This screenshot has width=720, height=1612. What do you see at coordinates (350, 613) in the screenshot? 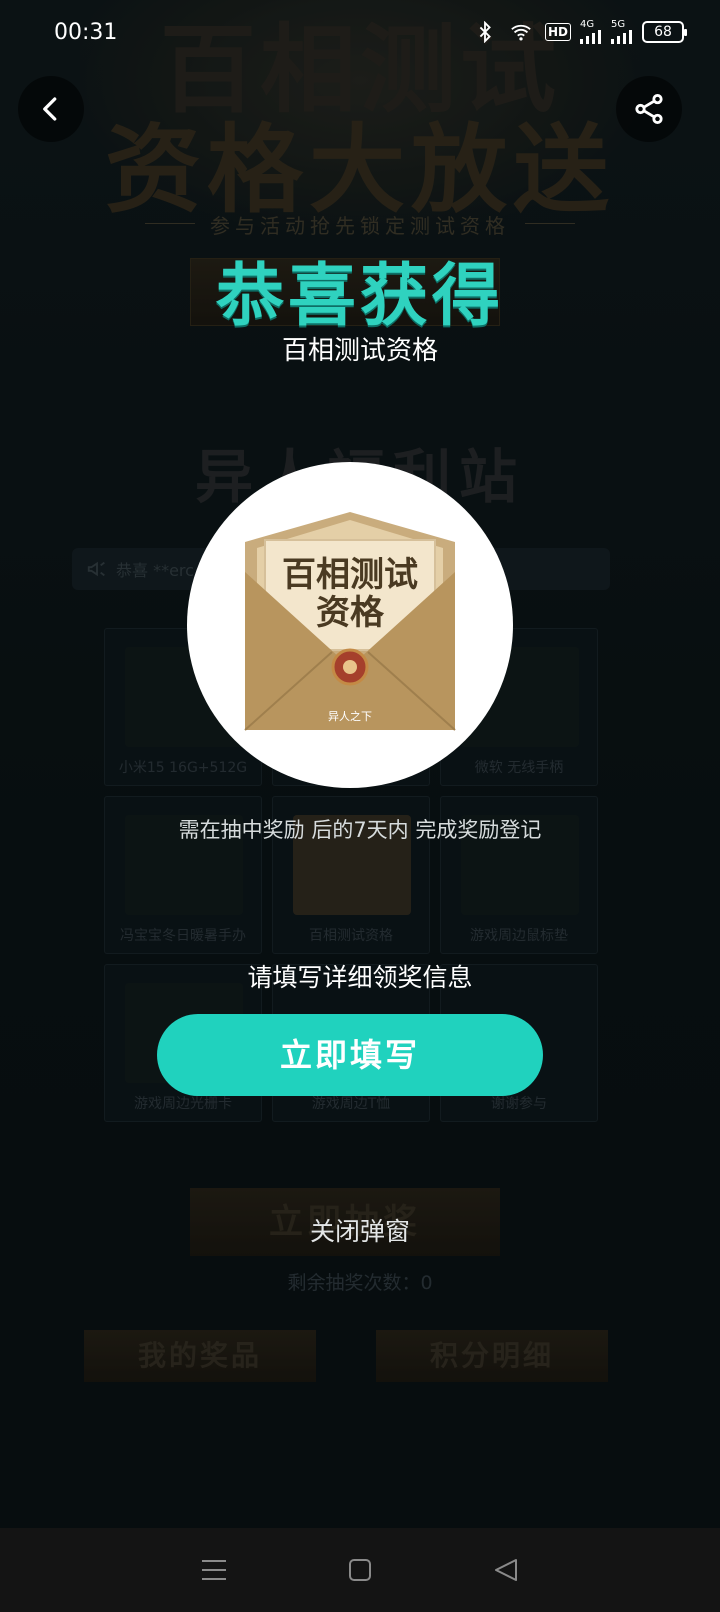
I see `envelope-text-line2: 资格` at bounding box center [350, 613].